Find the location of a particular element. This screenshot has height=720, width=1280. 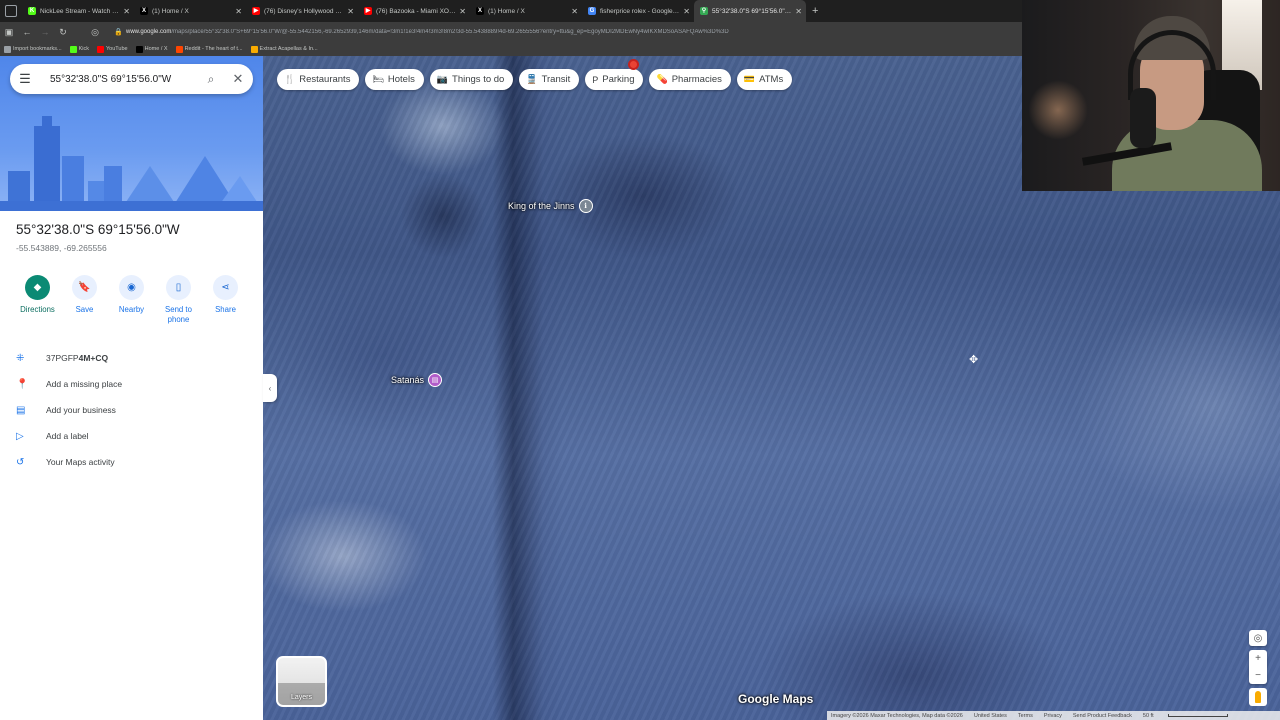

zoom-in-button: + is located at coordinates (1258, 658).